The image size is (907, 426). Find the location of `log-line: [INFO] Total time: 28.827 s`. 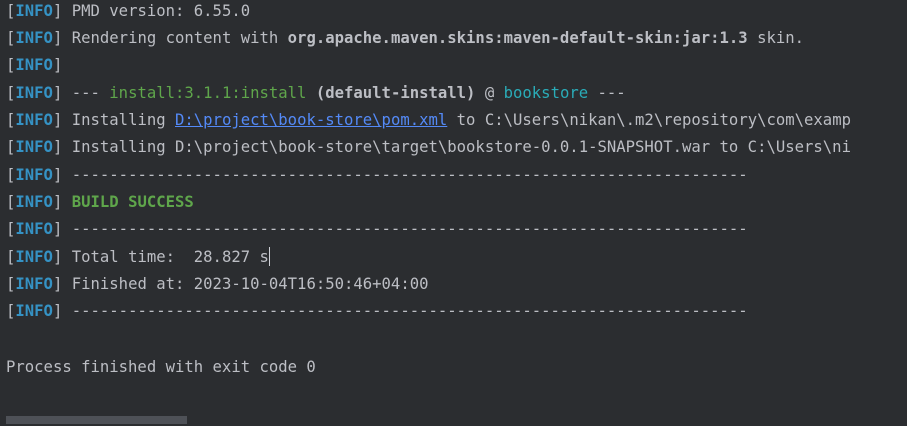

log-line: [INFO] Total time: 28.827 s is located at coordinates (138, 256).